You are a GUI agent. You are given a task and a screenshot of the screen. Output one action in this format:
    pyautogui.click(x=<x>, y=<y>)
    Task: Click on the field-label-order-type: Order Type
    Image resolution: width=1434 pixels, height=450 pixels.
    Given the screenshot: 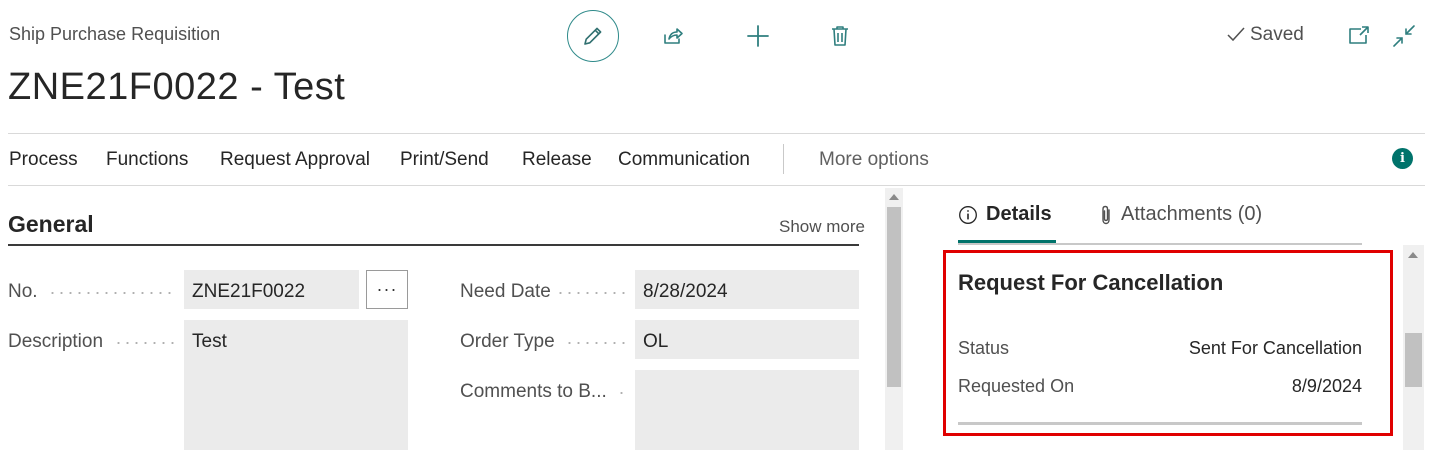 What is the action you would take?
    pyautogui.click(x=507, y=341)
    